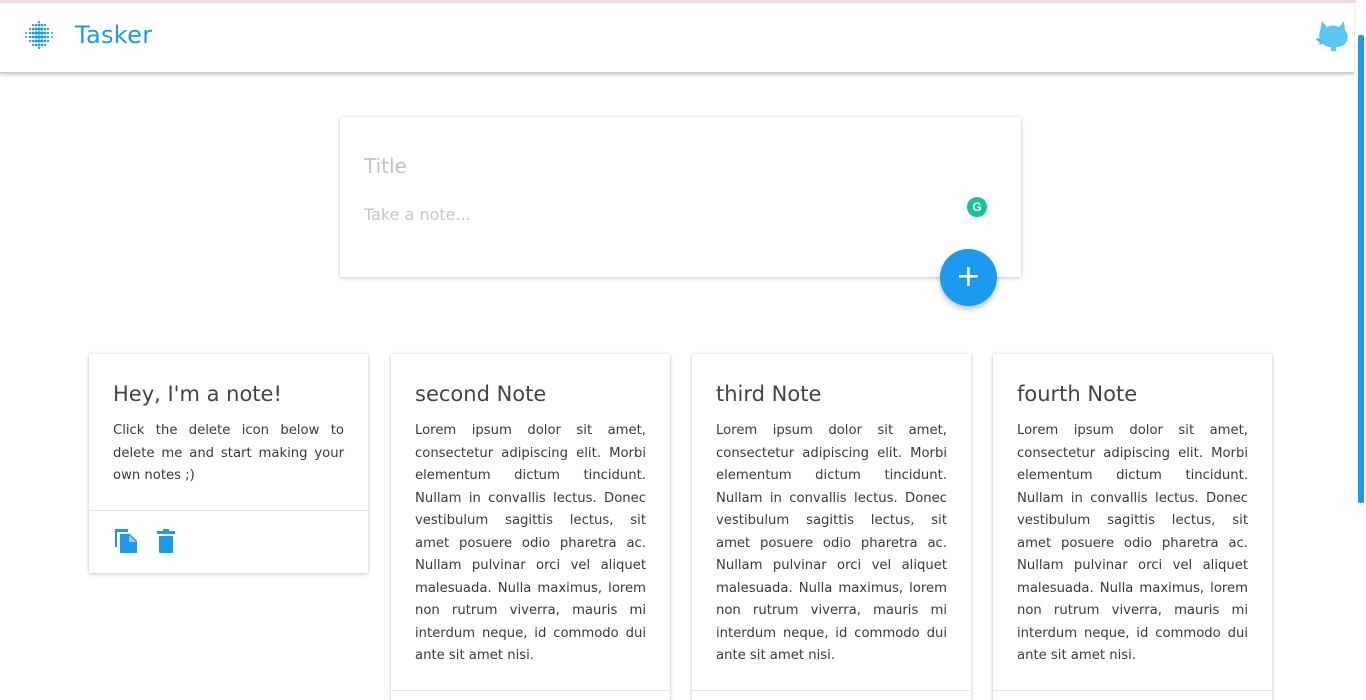  What do you see at coordinates (39, 35) in the screenshot?
I see `dot-grid-logo-icon` at bounding box center [39, 35].